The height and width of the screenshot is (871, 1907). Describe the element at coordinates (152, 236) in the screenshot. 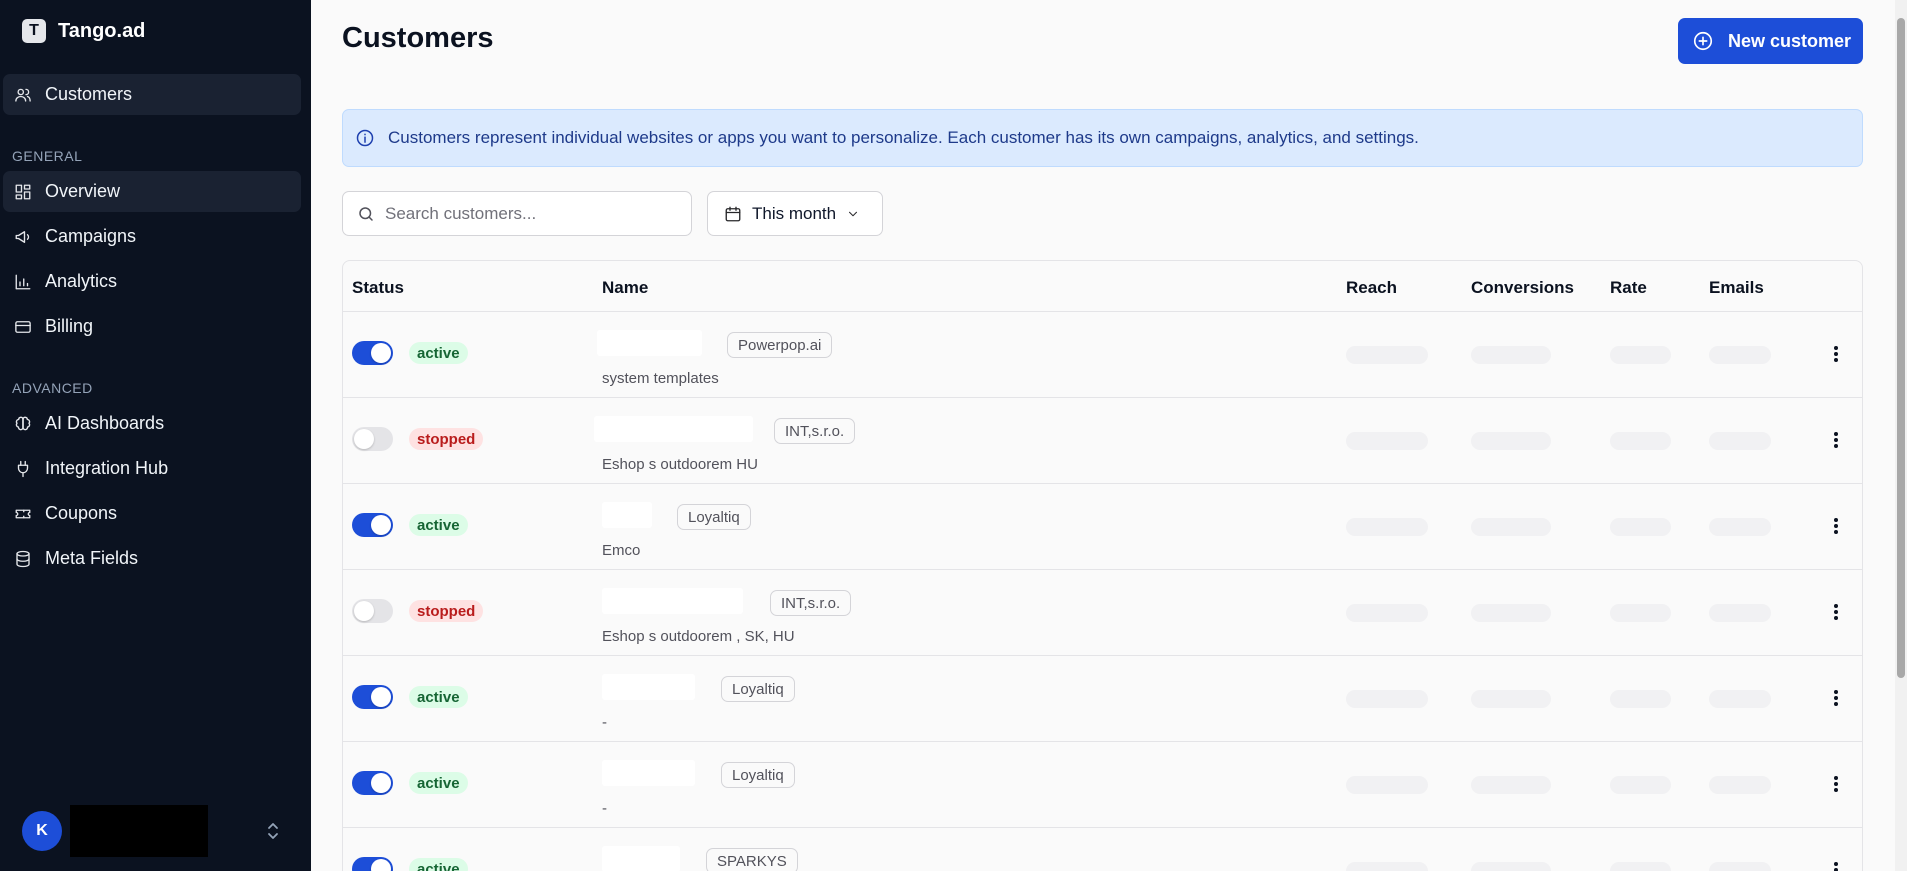

I see `sidebar-item-campaigns: Campaigns` at that location.